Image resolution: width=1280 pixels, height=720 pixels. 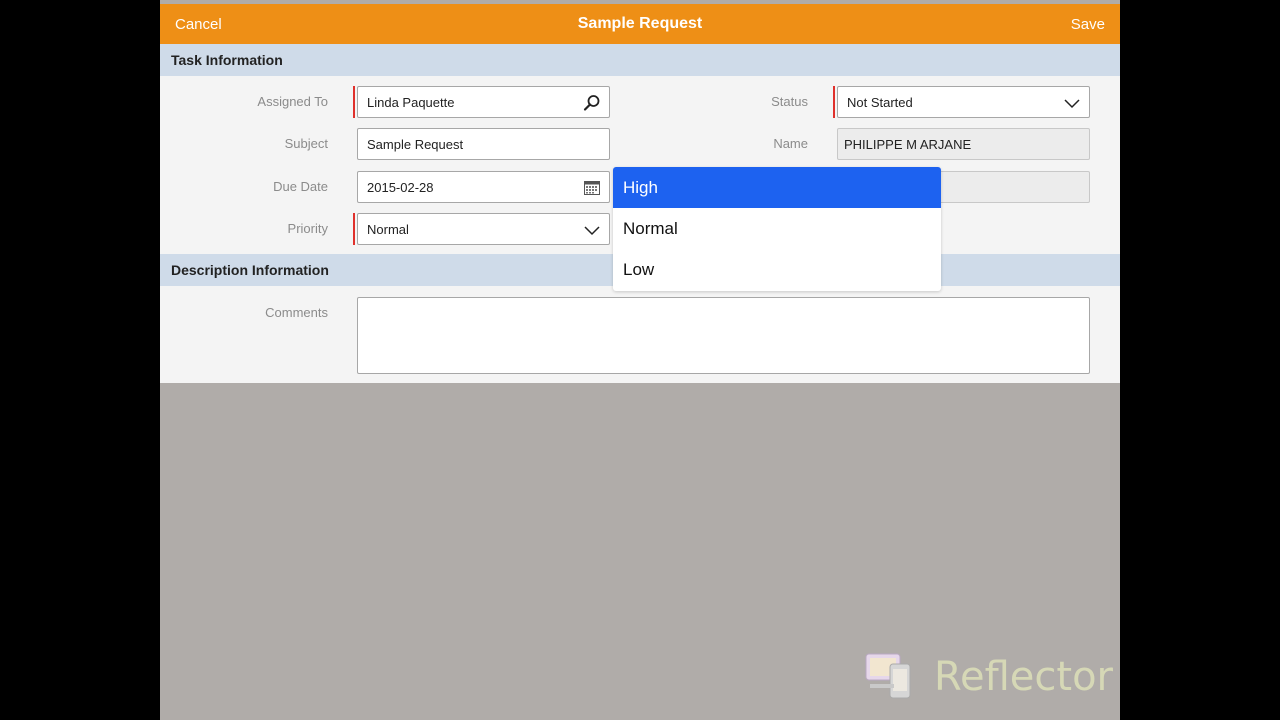 I want to click on reflector-watermark: Reflector, so click(x=987, y=678).